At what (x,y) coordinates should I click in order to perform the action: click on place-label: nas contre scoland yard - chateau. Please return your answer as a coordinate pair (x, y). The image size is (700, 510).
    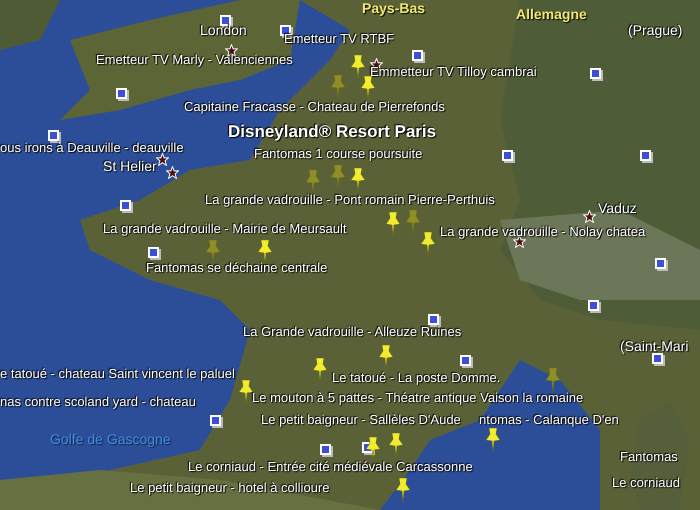
    Looking at the image, I should click on (98, 402).